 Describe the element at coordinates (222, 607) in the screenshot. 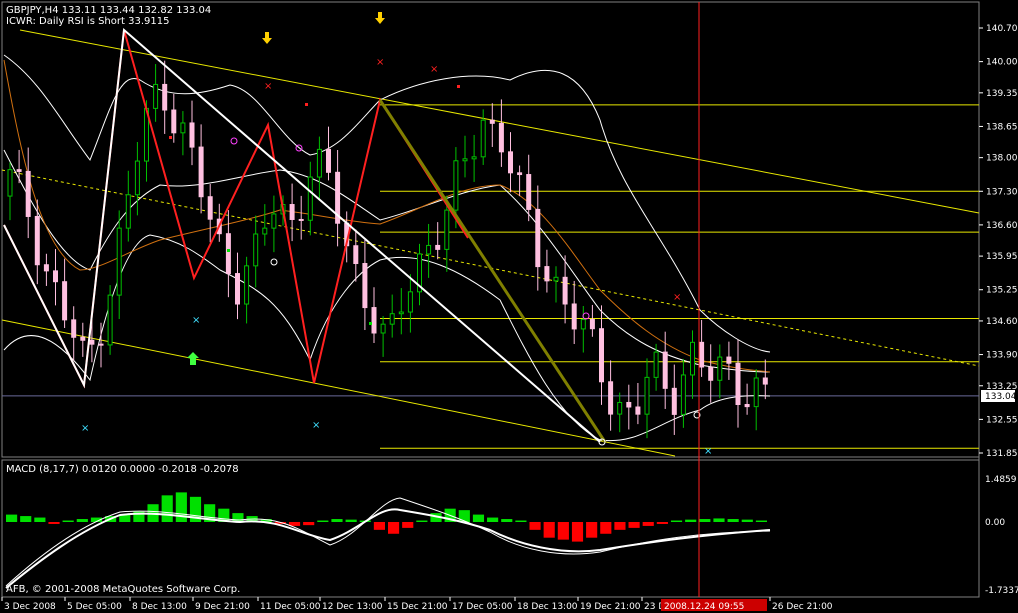

I see `time-tick-label: 9 Dec 21:00` at that location.